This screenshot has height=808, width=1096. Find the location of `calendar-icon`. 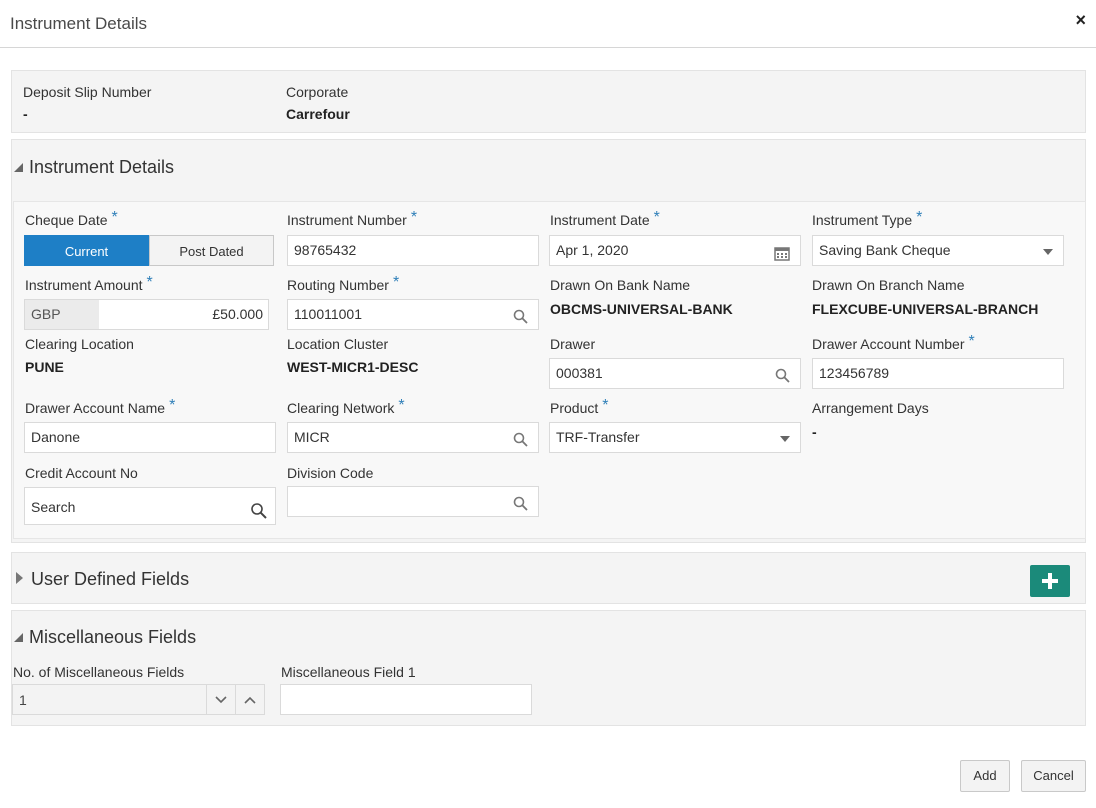

calendar-icon is located at coordinates (782, 253).